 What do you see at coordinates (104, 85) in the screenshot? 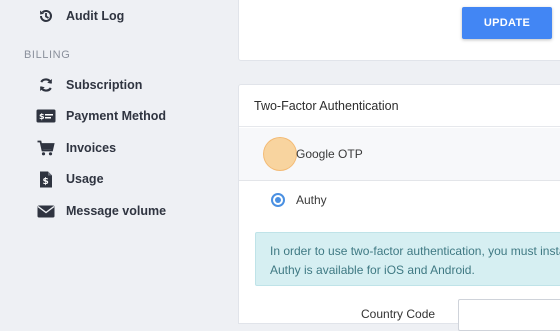
I see `sidebar-item-label: Subscription` at bounding box center [104, 85].